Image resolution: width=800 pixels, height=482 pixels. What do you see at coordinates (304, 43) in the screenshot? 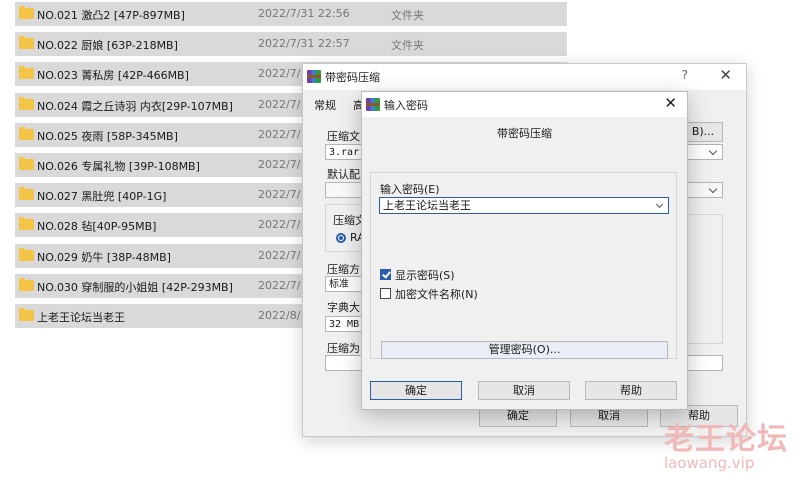
I see `file-date: 2022/7/31 22:57` at bounding box center [304, 43].